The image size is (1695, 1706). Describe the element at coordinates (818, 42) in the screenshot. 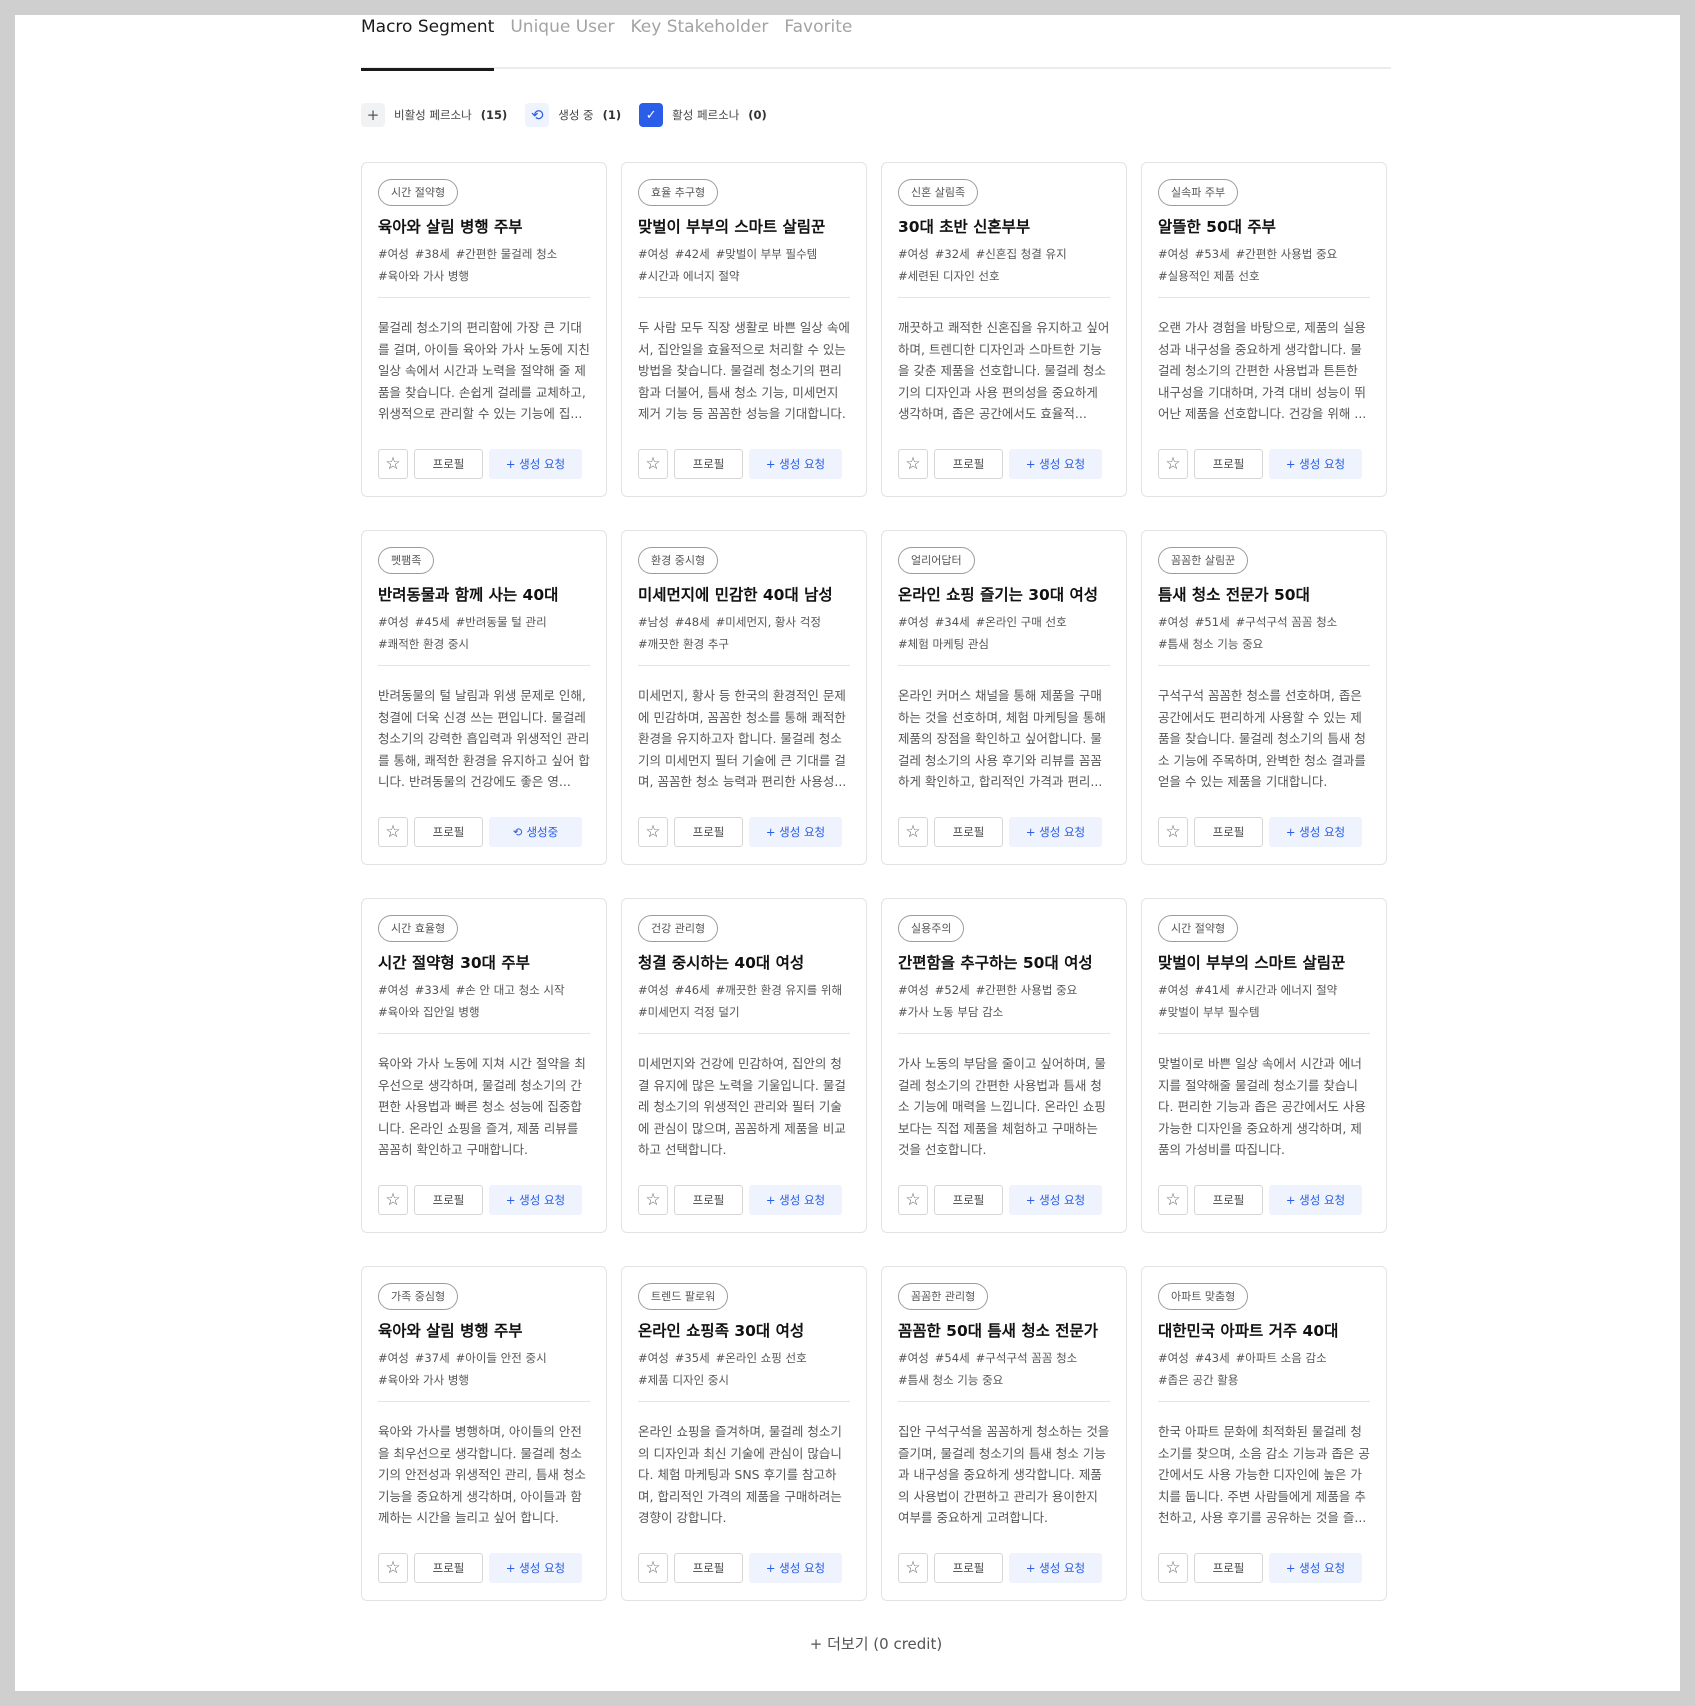

I see `tab-favorite: Favorite` at that location.